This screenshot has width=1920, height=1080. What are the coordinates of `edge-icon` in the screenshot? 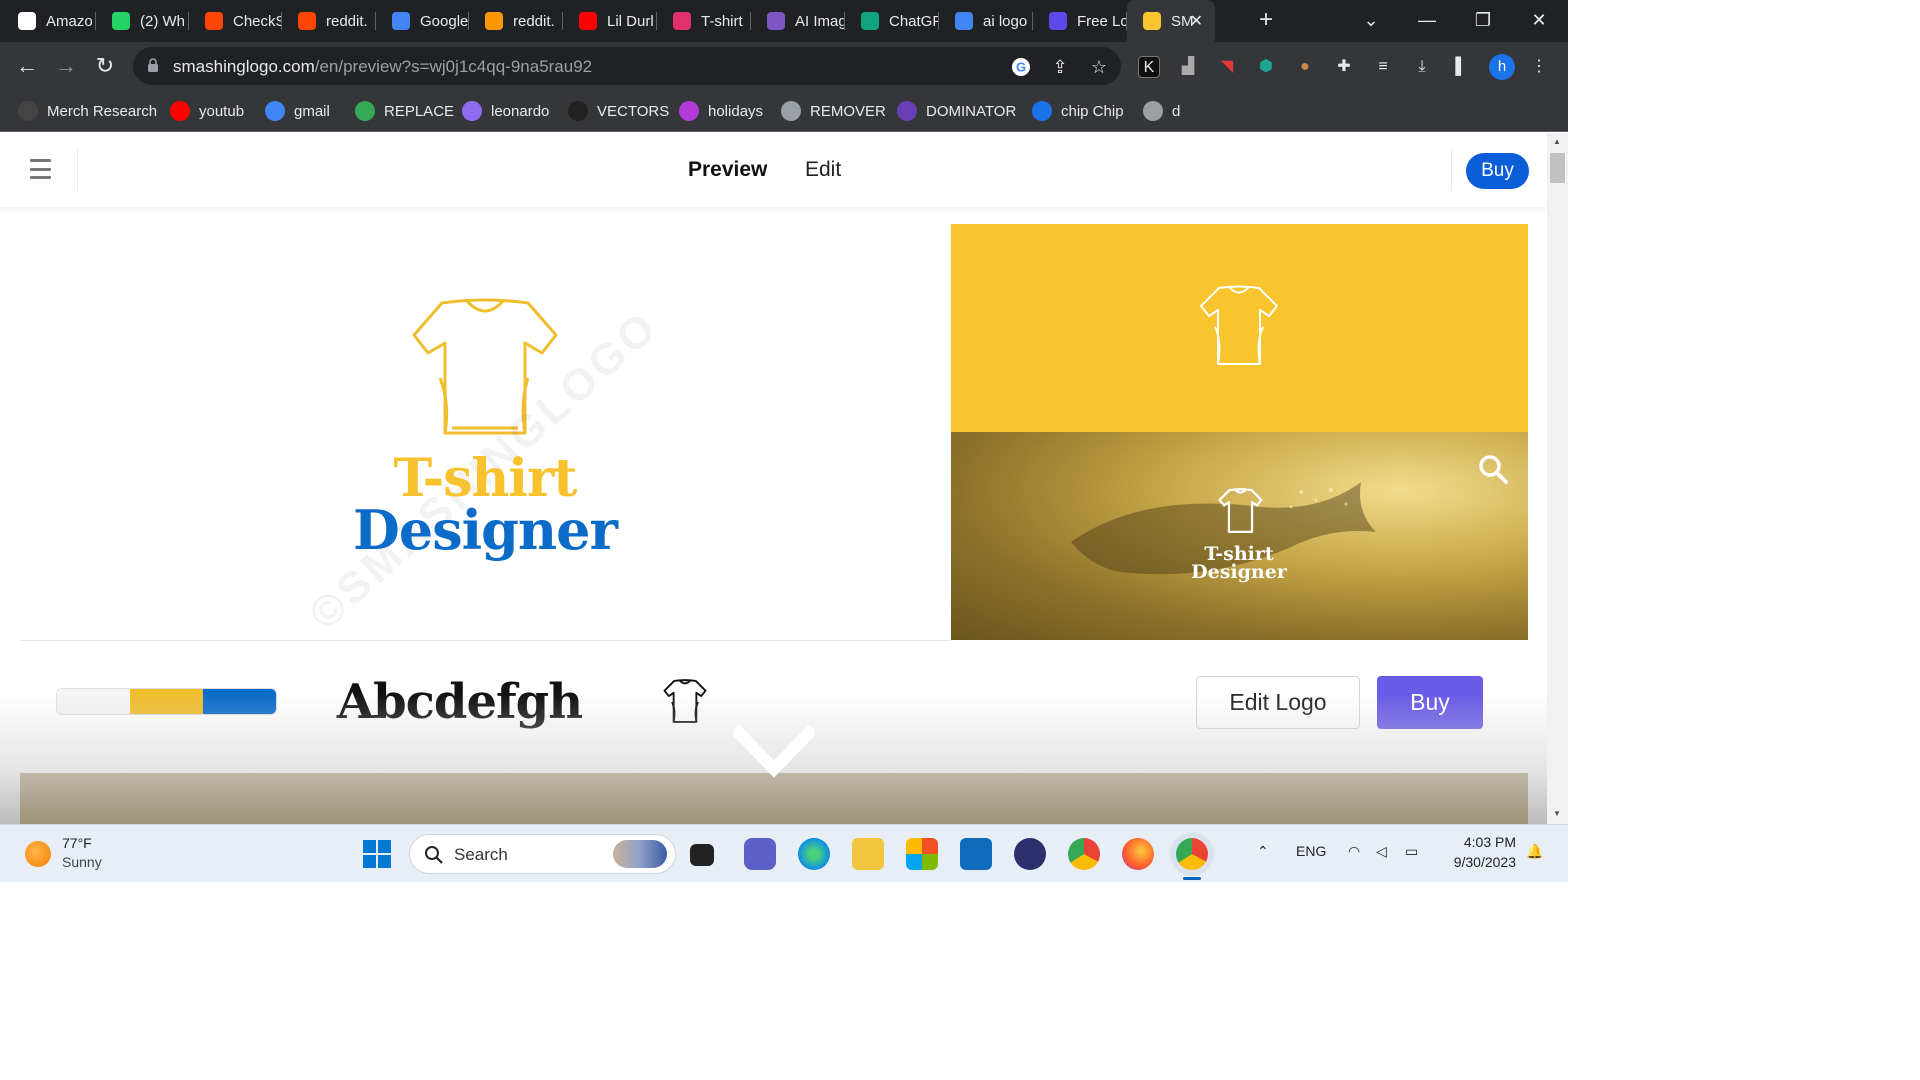 It's located at (814, 854).